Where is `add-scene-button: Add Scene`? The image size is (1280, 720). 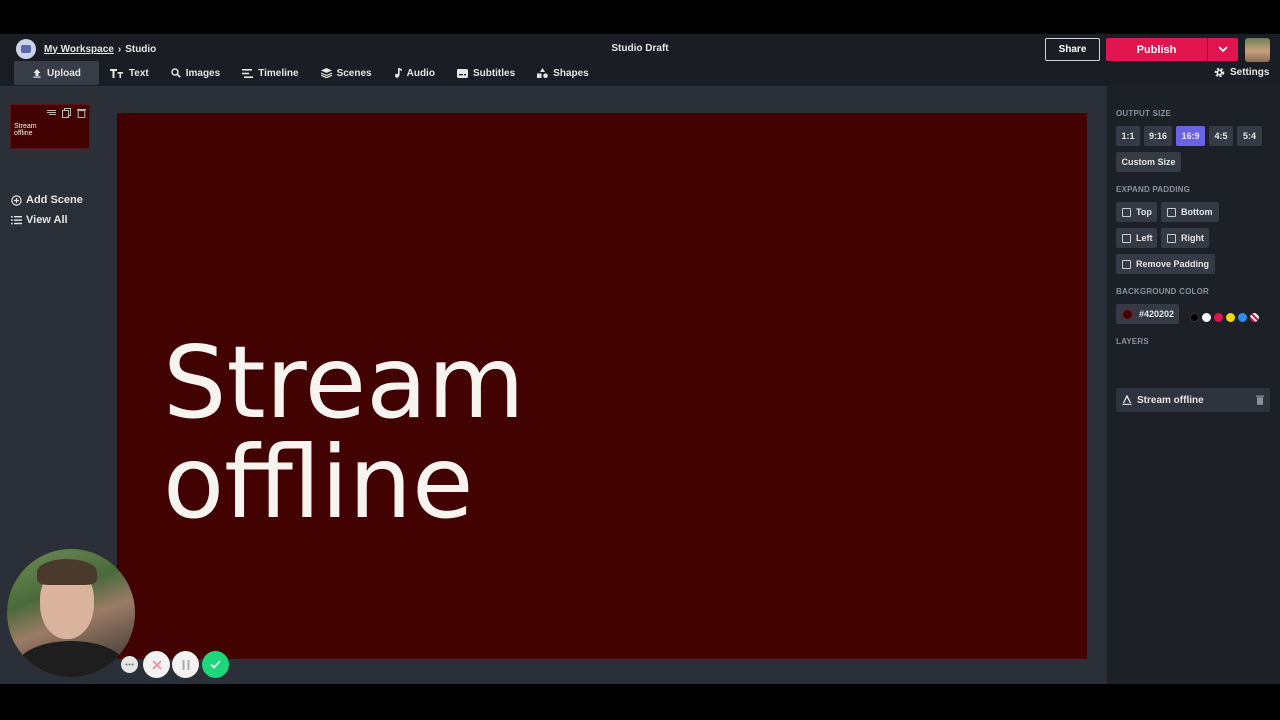
add-scene-button: Add Scene is located at coordinates (47, 200).